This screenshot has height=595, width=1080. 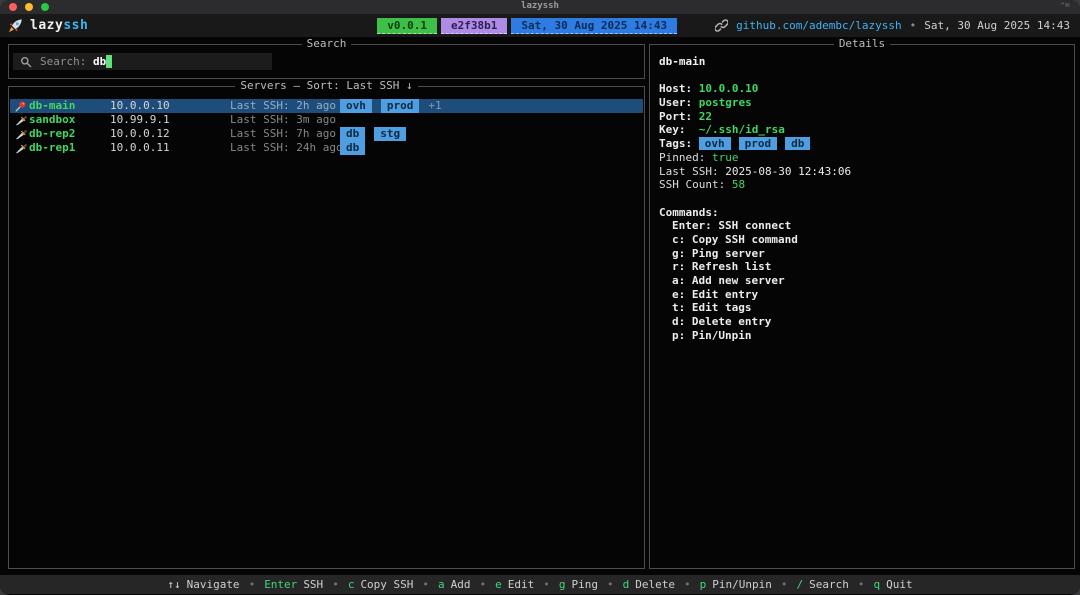 I want to click on details-ssh-count: SSH Count: 58, so click(x=702, y=185).